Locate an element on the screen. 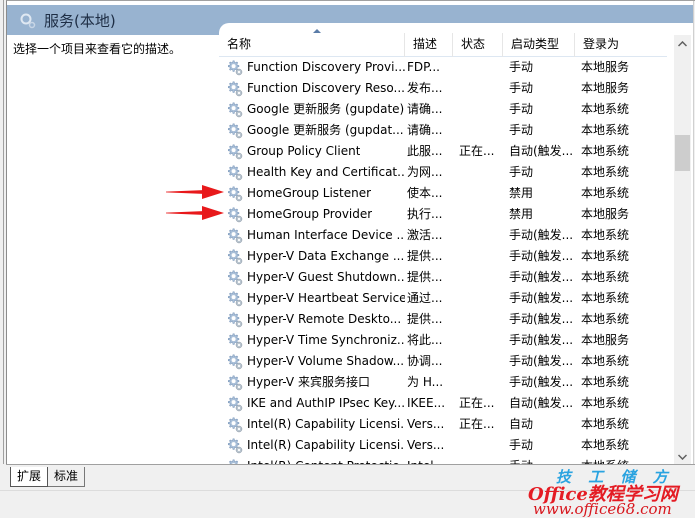  service-row: Hyper-V 来宾服务接口 为 H... 手动(触发... 本地系统 is located at coordinates (443, 382).